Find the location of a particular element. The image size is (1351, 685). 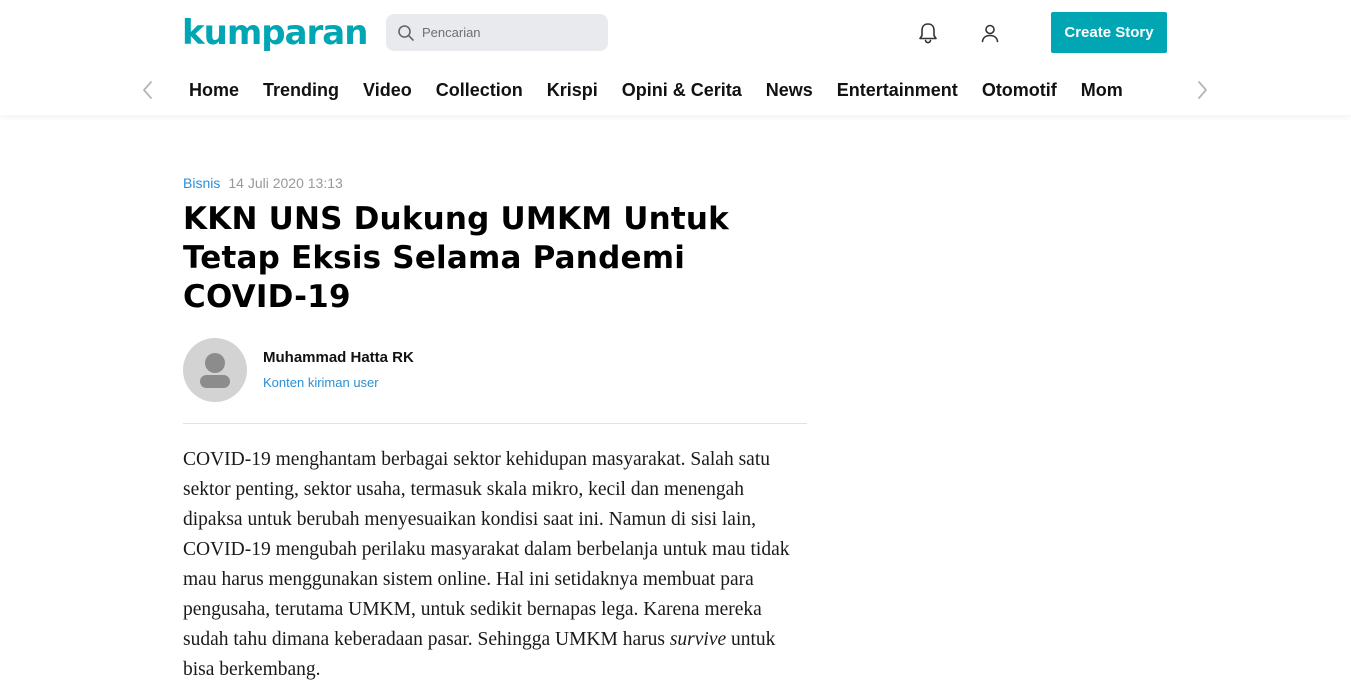

author-name: Muhammad Hatta RK is located at coordinates (338, 357).